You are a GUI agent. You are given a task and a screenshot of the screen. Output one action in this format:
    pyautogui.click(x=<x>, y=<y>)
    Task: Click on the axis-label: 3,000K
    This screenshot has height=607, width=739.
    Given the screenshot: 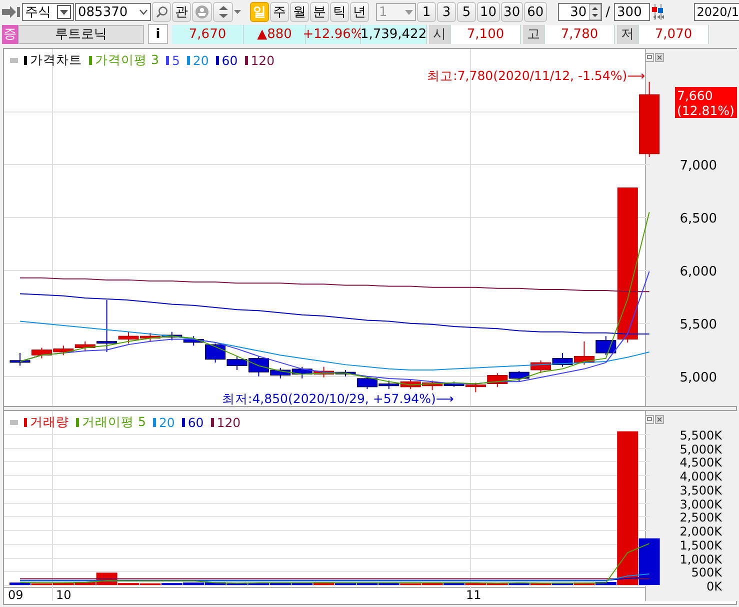 What is the action you would take?
    pyautogui.click(x=701, y=505)
    